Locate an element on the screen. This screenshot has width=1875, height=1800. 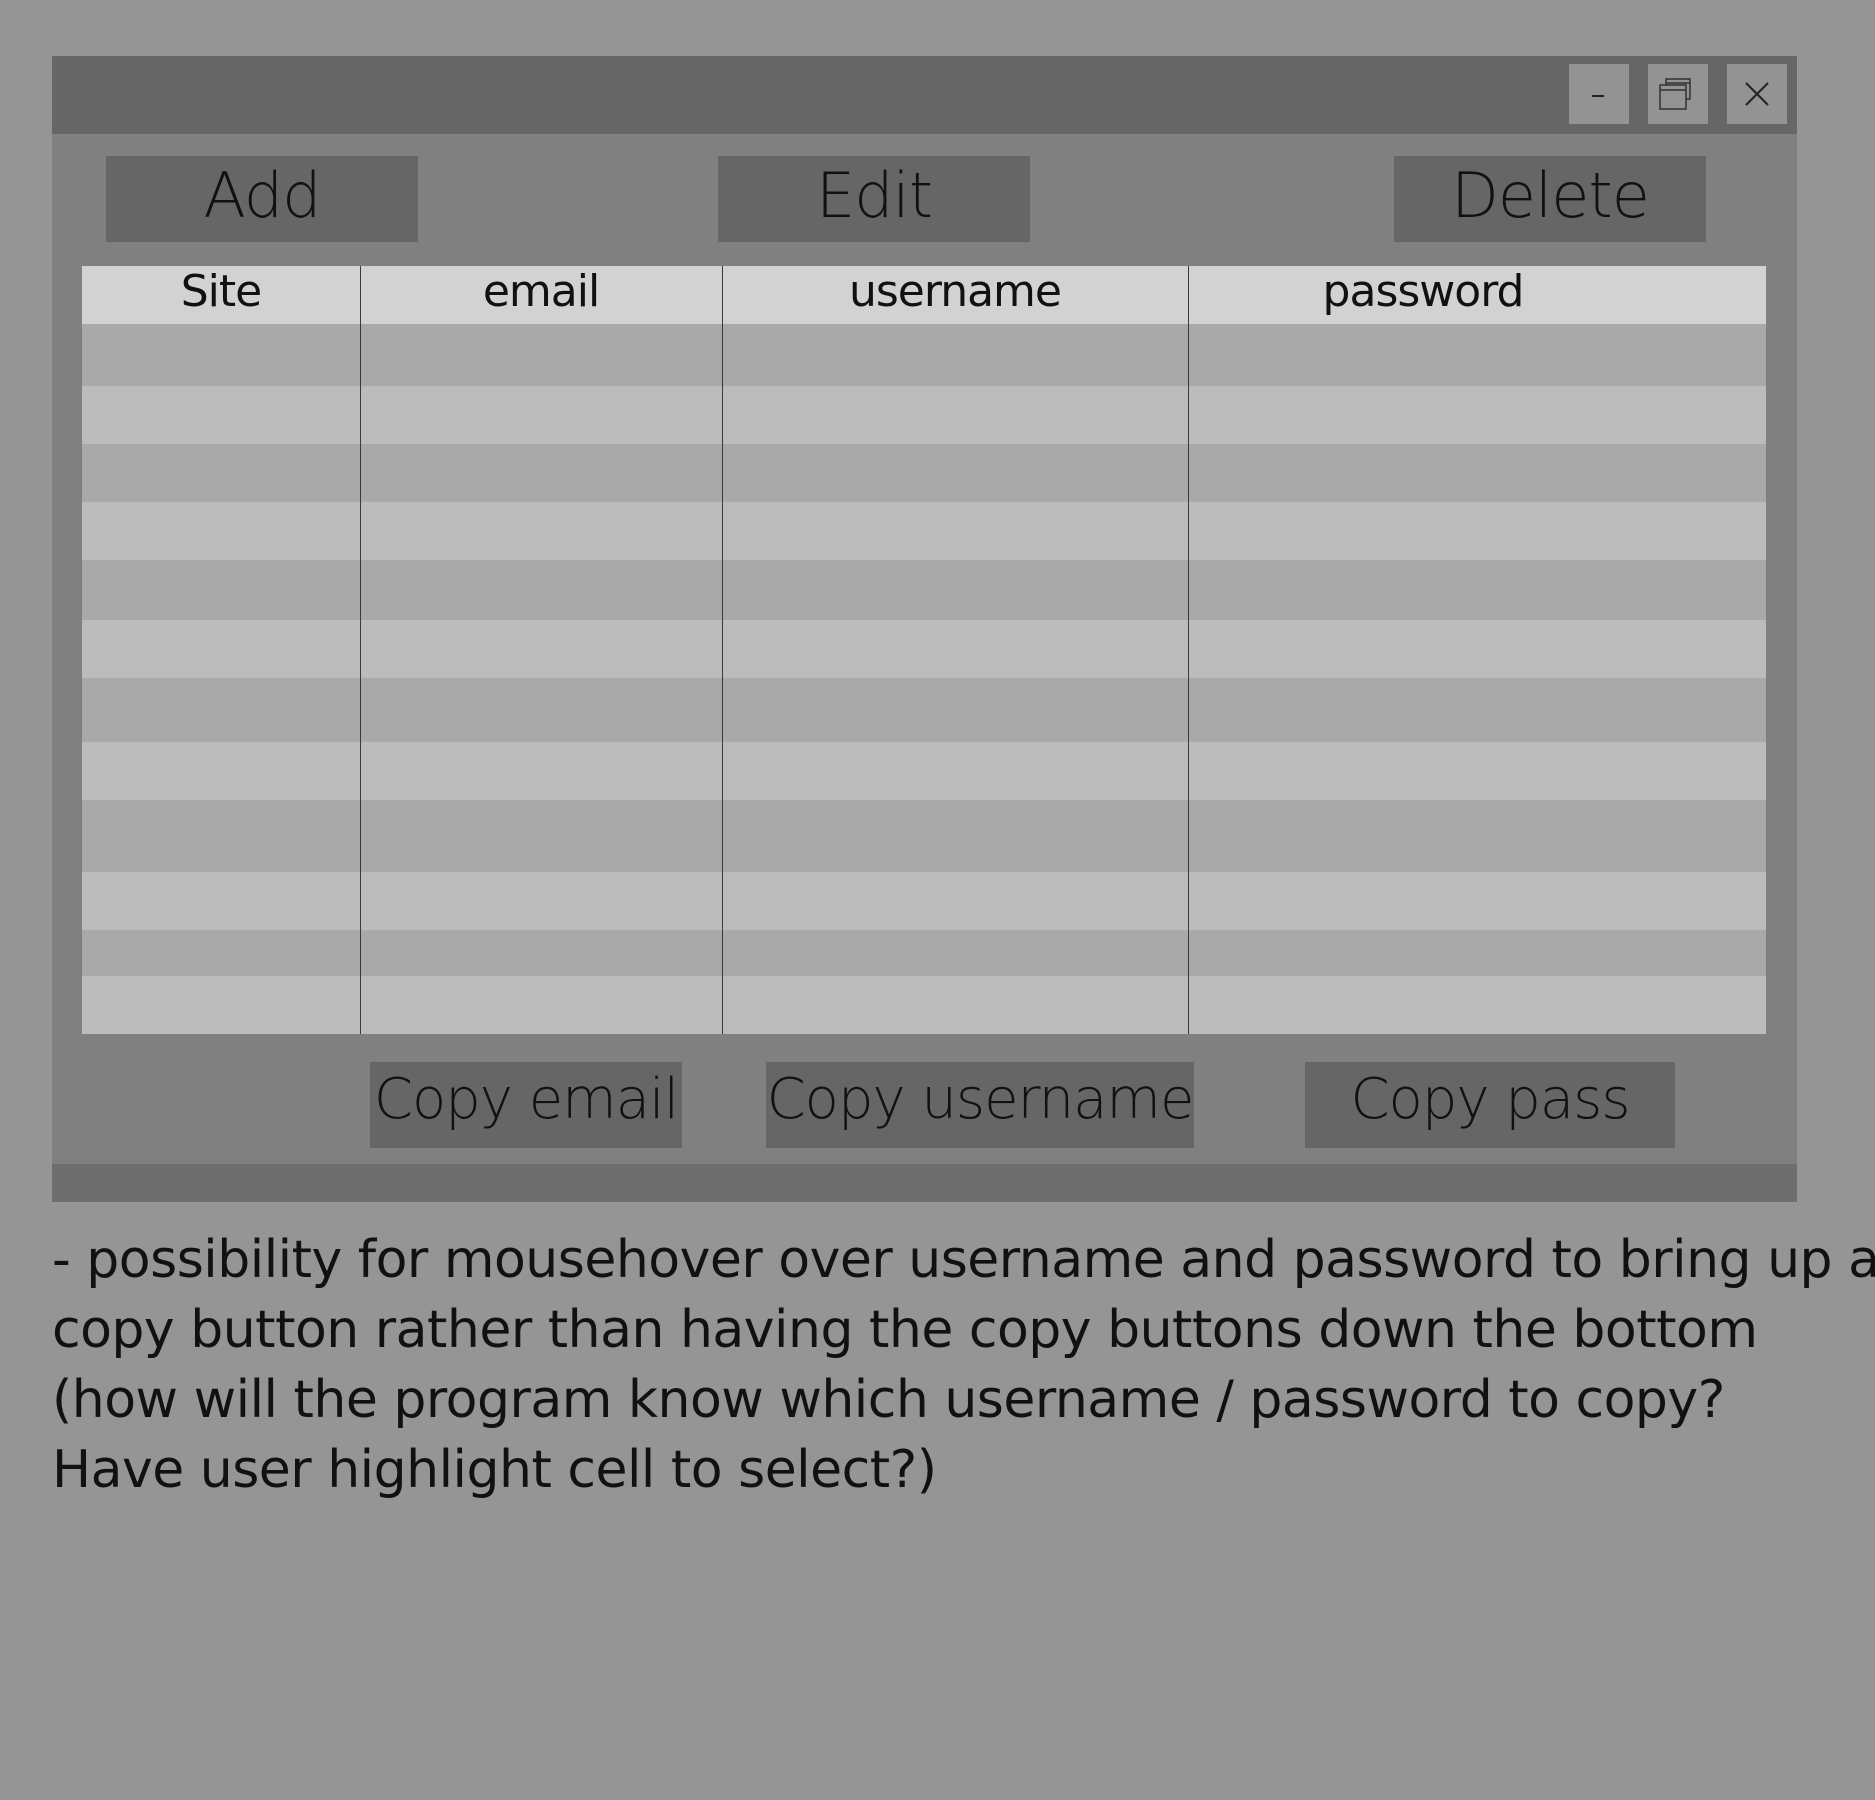
copy-email-button: Copy email is located at coordinates (526, 1105).